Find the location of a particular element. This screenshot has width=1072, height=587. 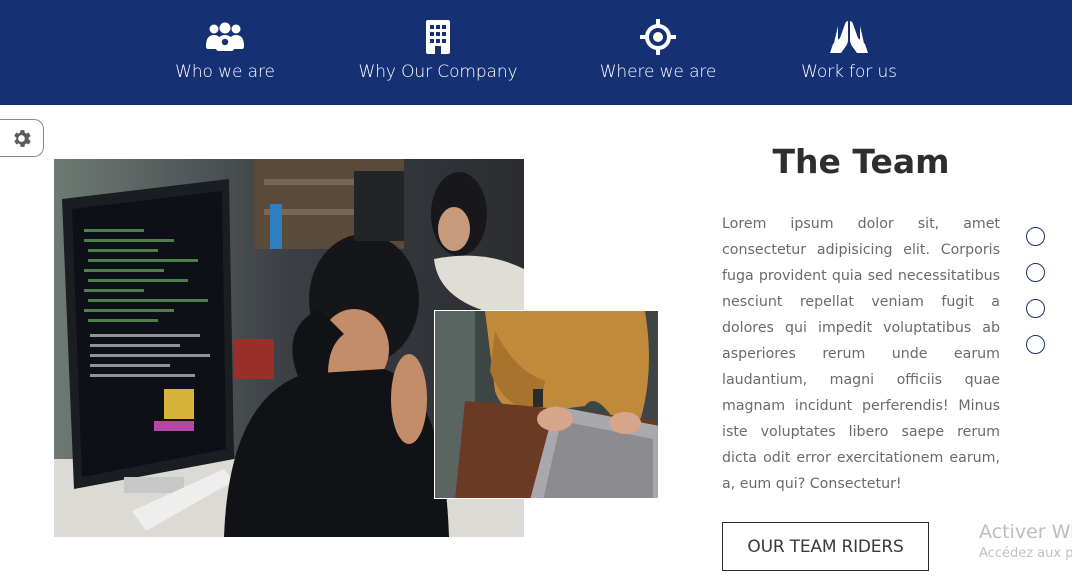

our-team-riders-button: OUR TEAM RIDERS is located at coordinates (825, 546).